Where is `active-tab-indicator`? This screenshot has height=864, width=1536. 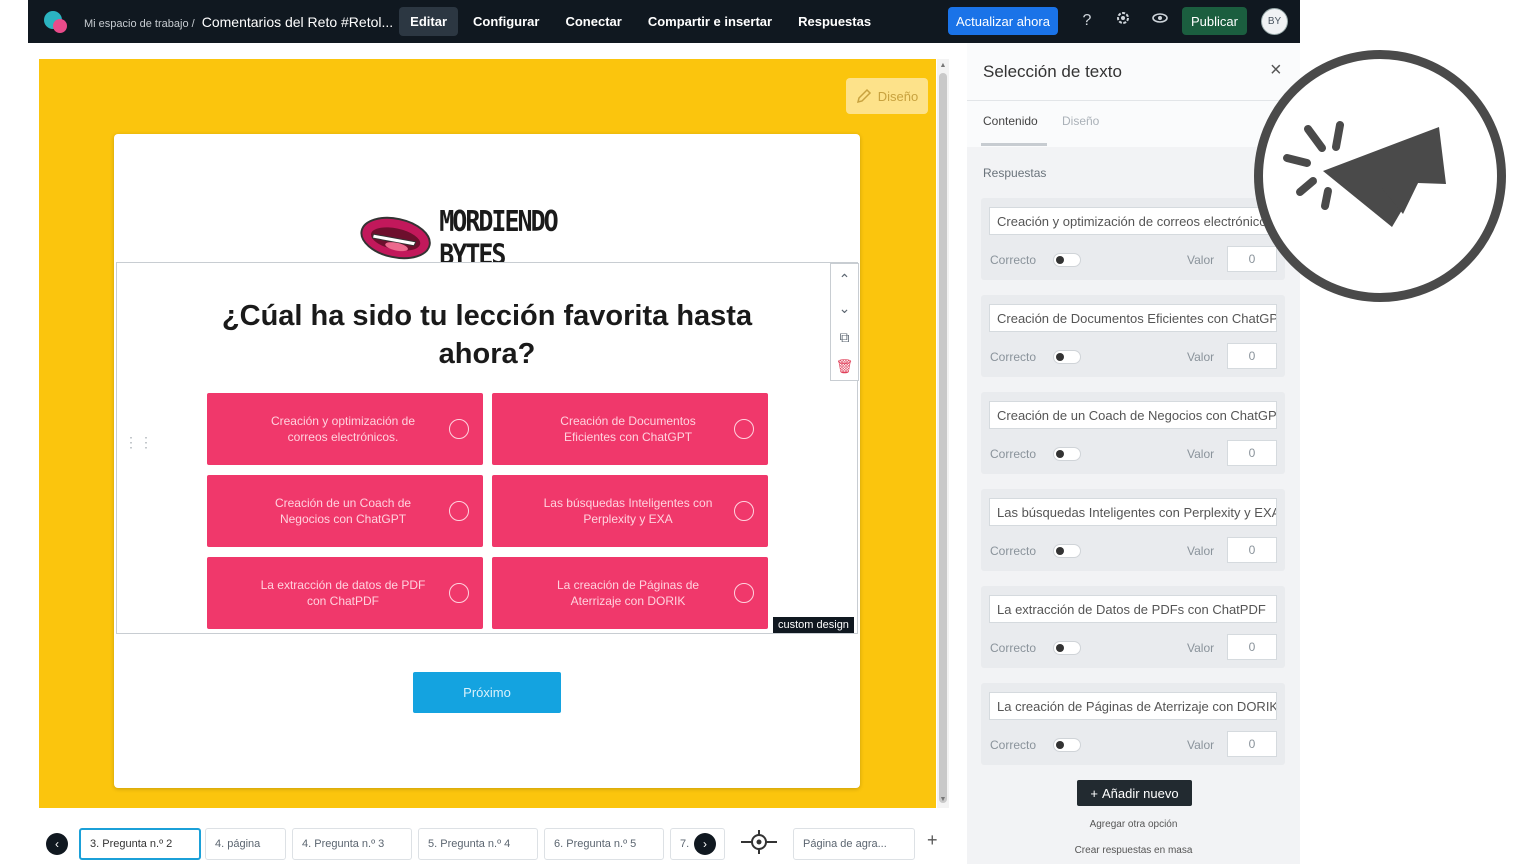 active-tab-indicator is located at coordinates (1014, 144).